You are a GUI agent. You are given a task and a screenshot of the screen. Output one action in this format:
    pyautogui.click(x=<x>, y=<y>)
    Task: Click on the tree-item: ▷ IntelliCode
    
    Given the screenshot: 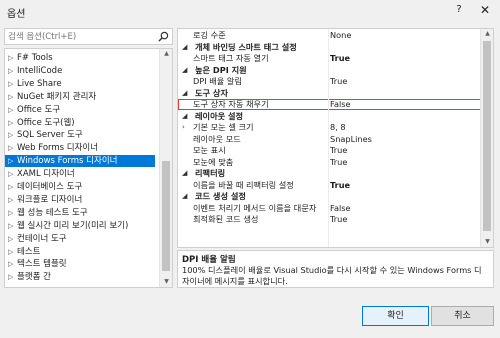 What is the action you would take?
    pyautogui.click(x=80, y=71)
    